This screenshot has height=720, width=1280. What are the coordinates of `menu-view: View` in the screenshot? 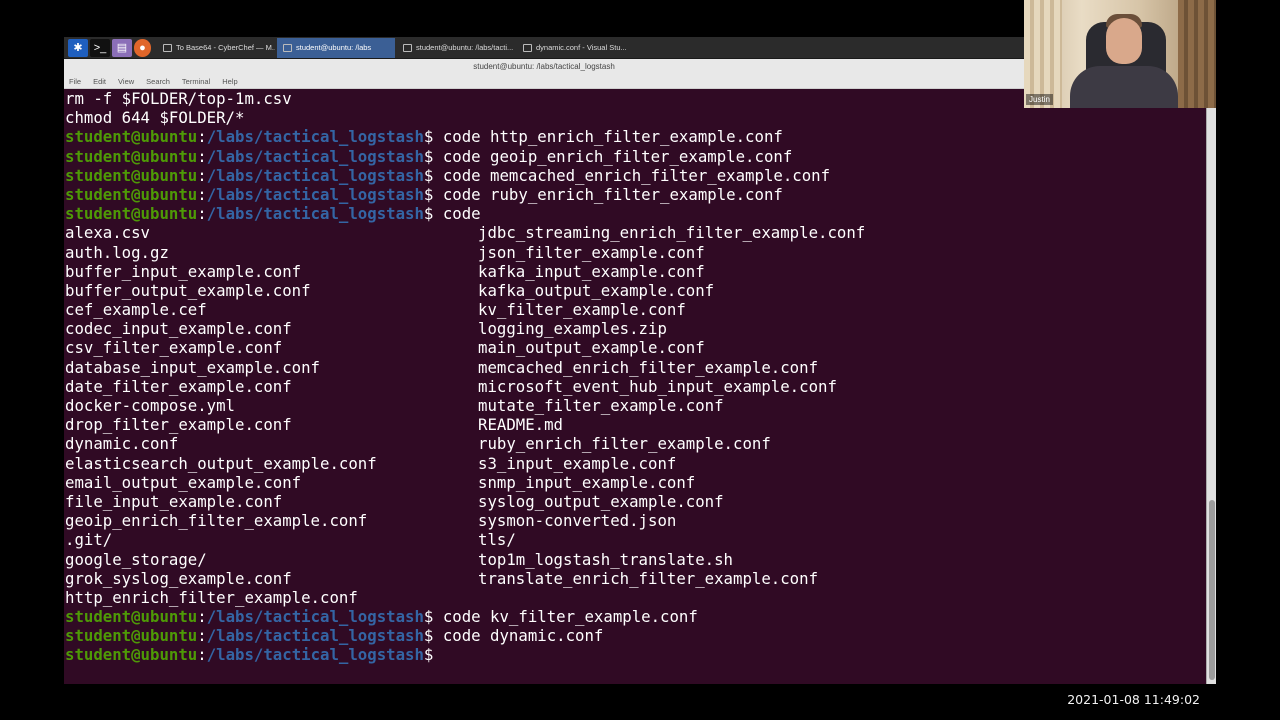 It's located at (129, 81).